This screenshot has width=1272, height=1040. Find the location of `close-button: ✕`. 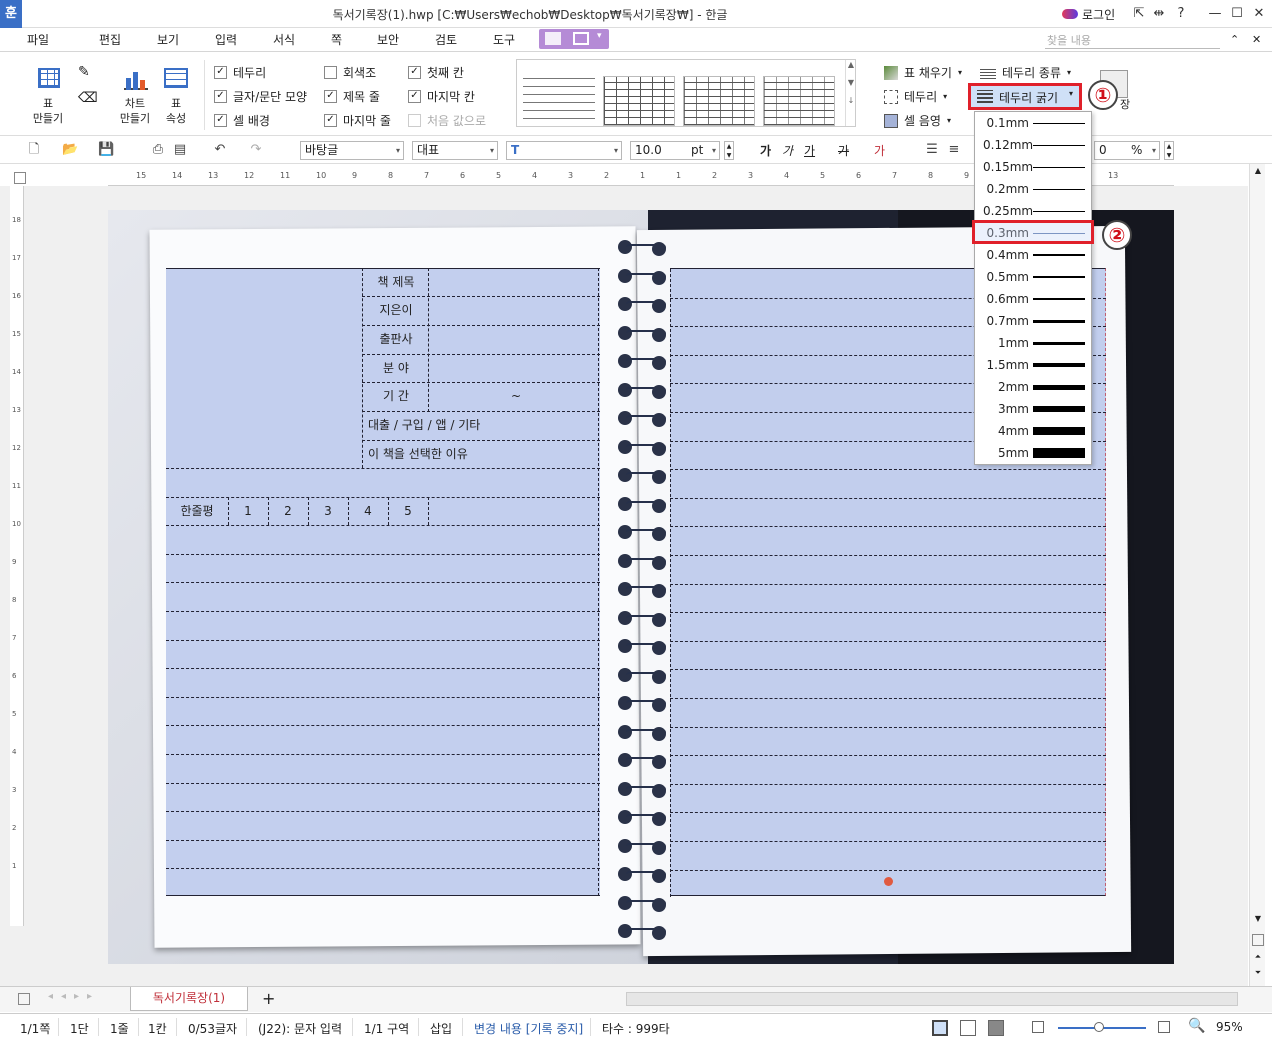

close-button: ✕ is located at coordinates (1259, 14).